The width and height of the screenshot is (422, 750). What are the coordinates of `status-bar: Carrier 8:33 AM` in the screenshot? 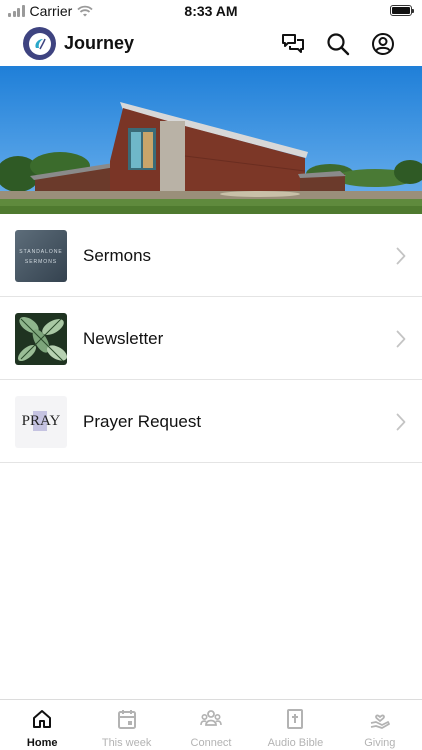 It's located at (211, 11).